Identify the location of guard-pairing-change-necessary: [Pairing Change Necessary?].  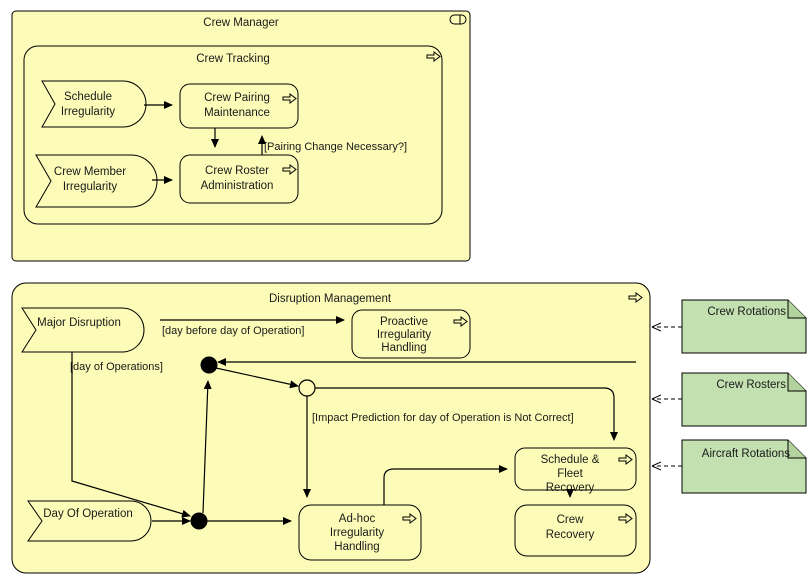
(335, 147).